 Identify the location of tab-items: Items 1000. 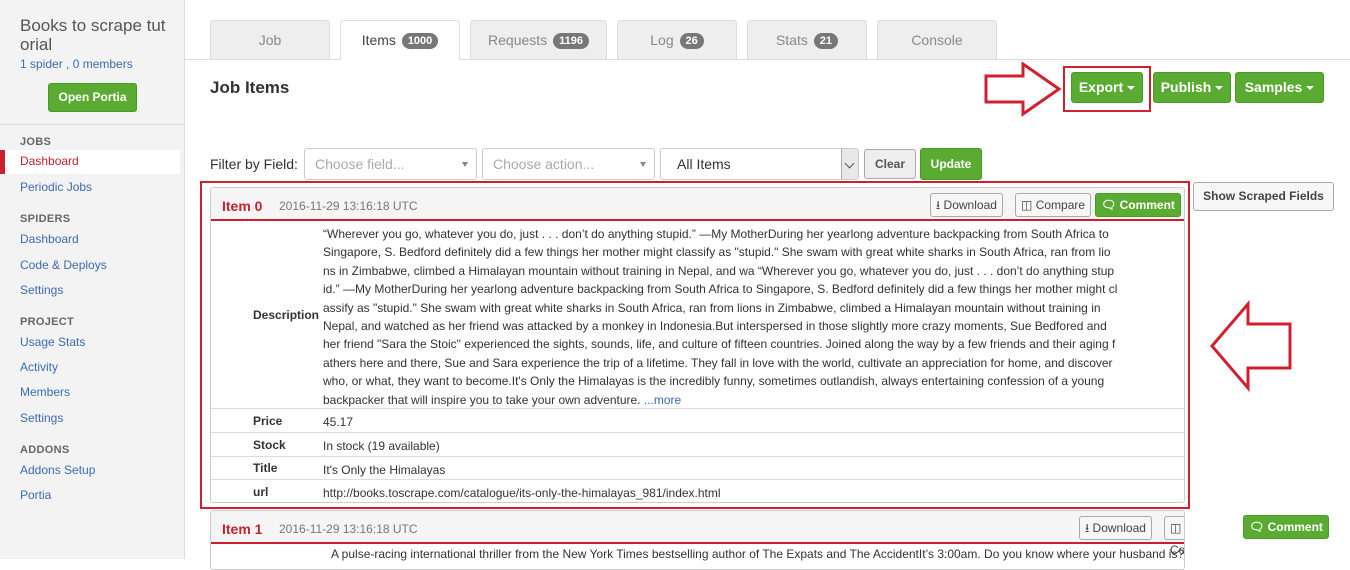
(400, 40).